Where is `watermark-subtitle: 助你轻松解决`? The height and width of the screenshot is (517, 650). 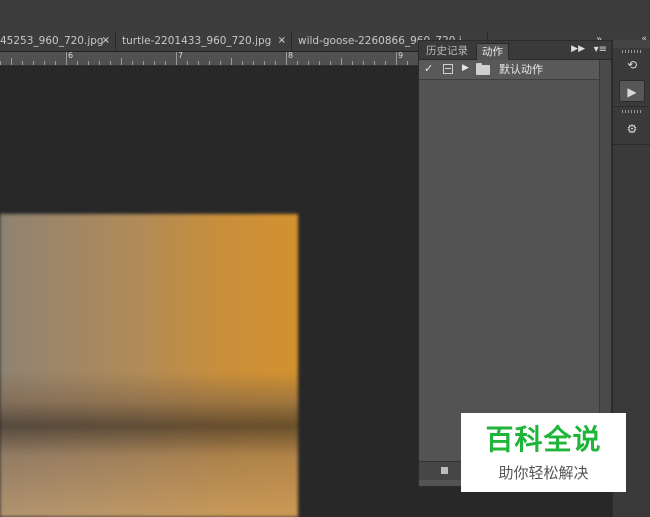 watermark-subtitle: 助你轻松解决 is located at coordinates (543, 473).